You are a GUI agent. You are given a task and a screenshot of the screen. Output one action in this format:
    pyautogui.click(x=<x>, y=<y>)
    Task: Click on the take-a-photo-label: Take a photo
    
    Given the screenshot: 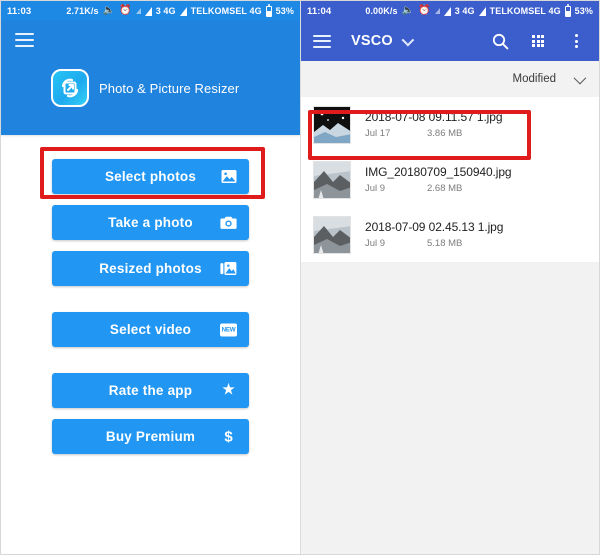 What is the action you would take?
    pyautogui.click(x=150, y=222)
    